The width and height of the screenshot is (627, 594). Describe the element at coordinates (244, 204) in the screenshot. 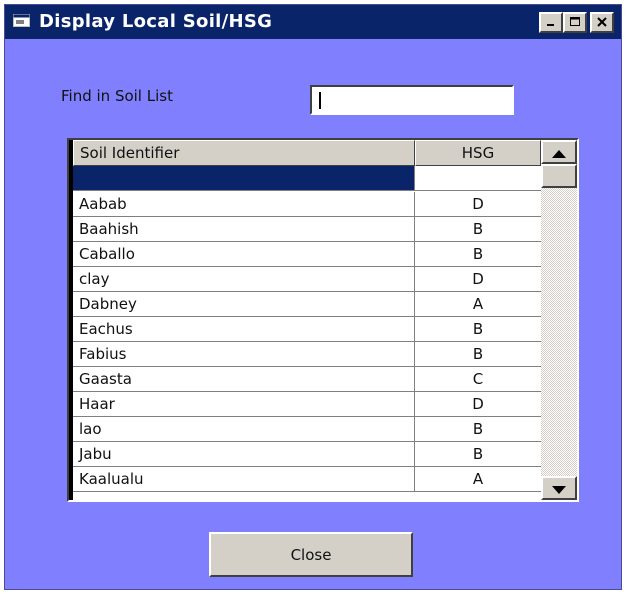

I see `soil-cell: Aabab` at that location.